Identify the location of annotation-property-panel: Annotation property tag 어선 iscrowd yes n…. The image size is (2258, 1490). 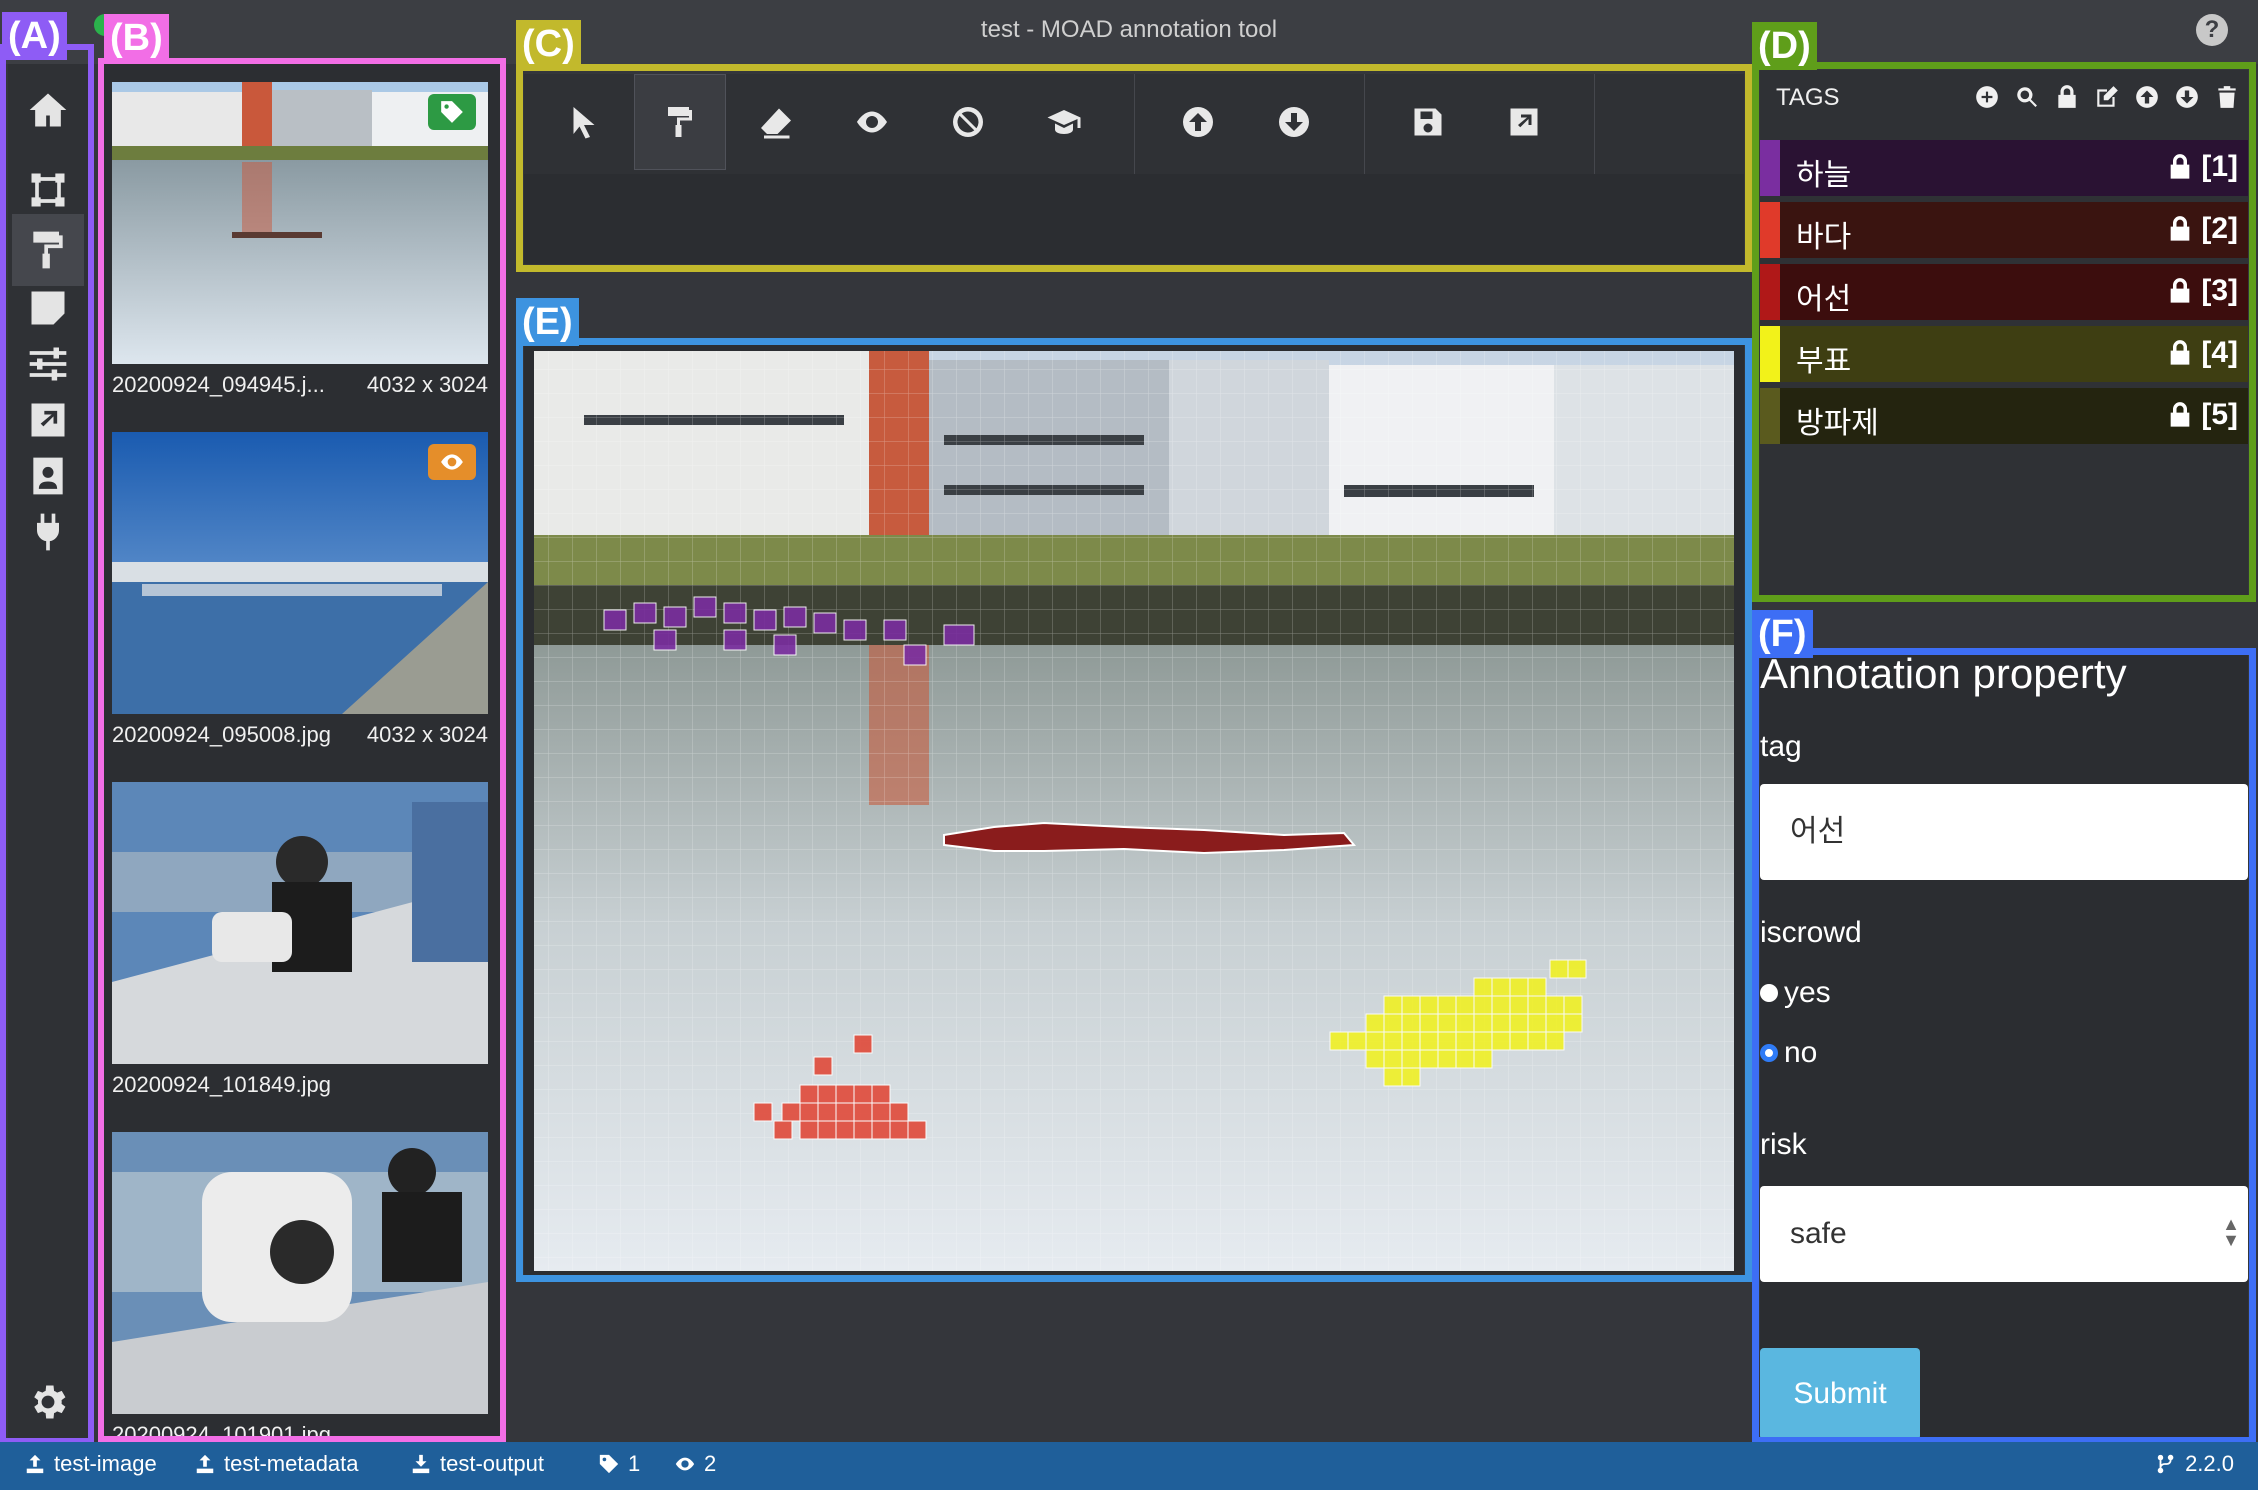
(2004, 1045).